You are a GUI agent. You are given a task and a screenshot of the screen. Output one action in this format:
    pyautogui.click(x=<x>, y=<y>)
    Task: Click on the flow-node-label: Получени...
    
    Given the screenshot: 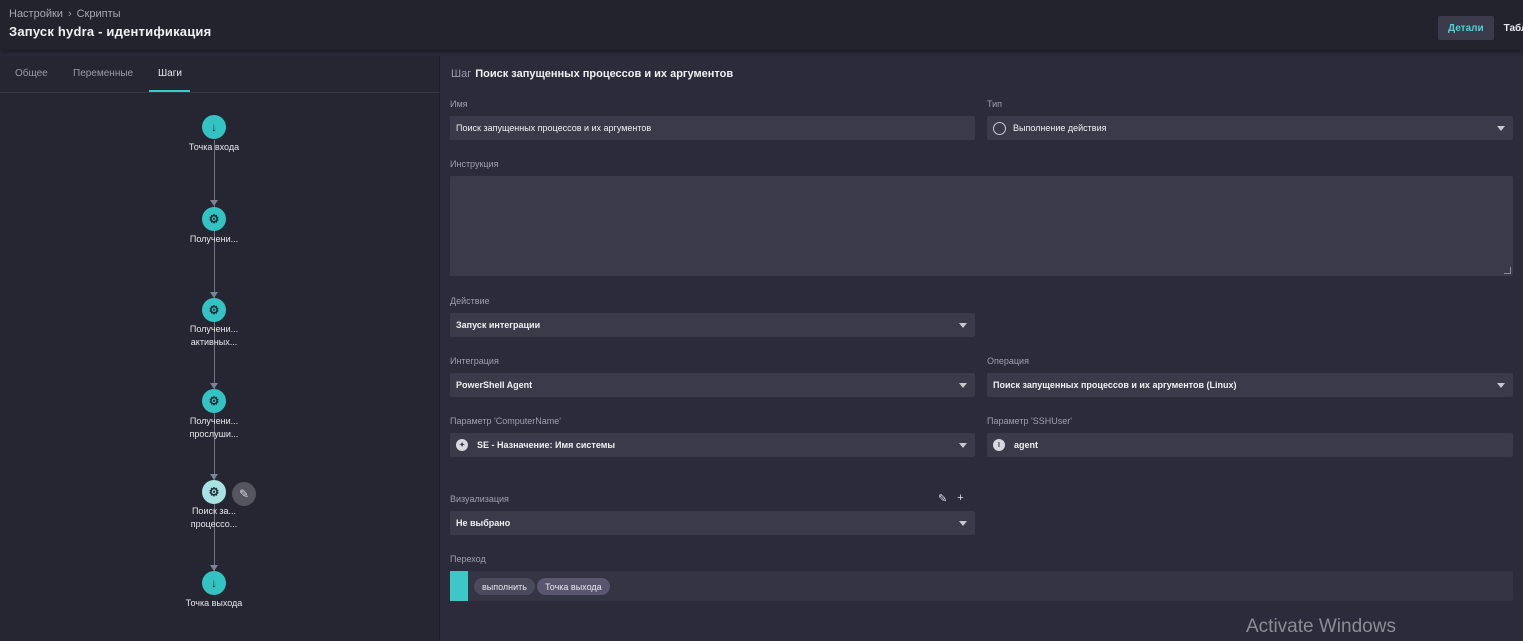 What is the action you would take?
    pyautogui.click(x=214, y=239)
    